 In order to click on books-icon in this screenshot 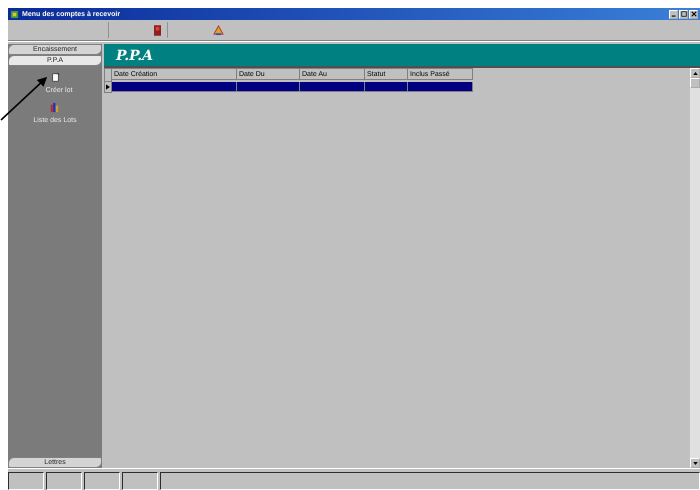, I will do `click(54, 107)`.